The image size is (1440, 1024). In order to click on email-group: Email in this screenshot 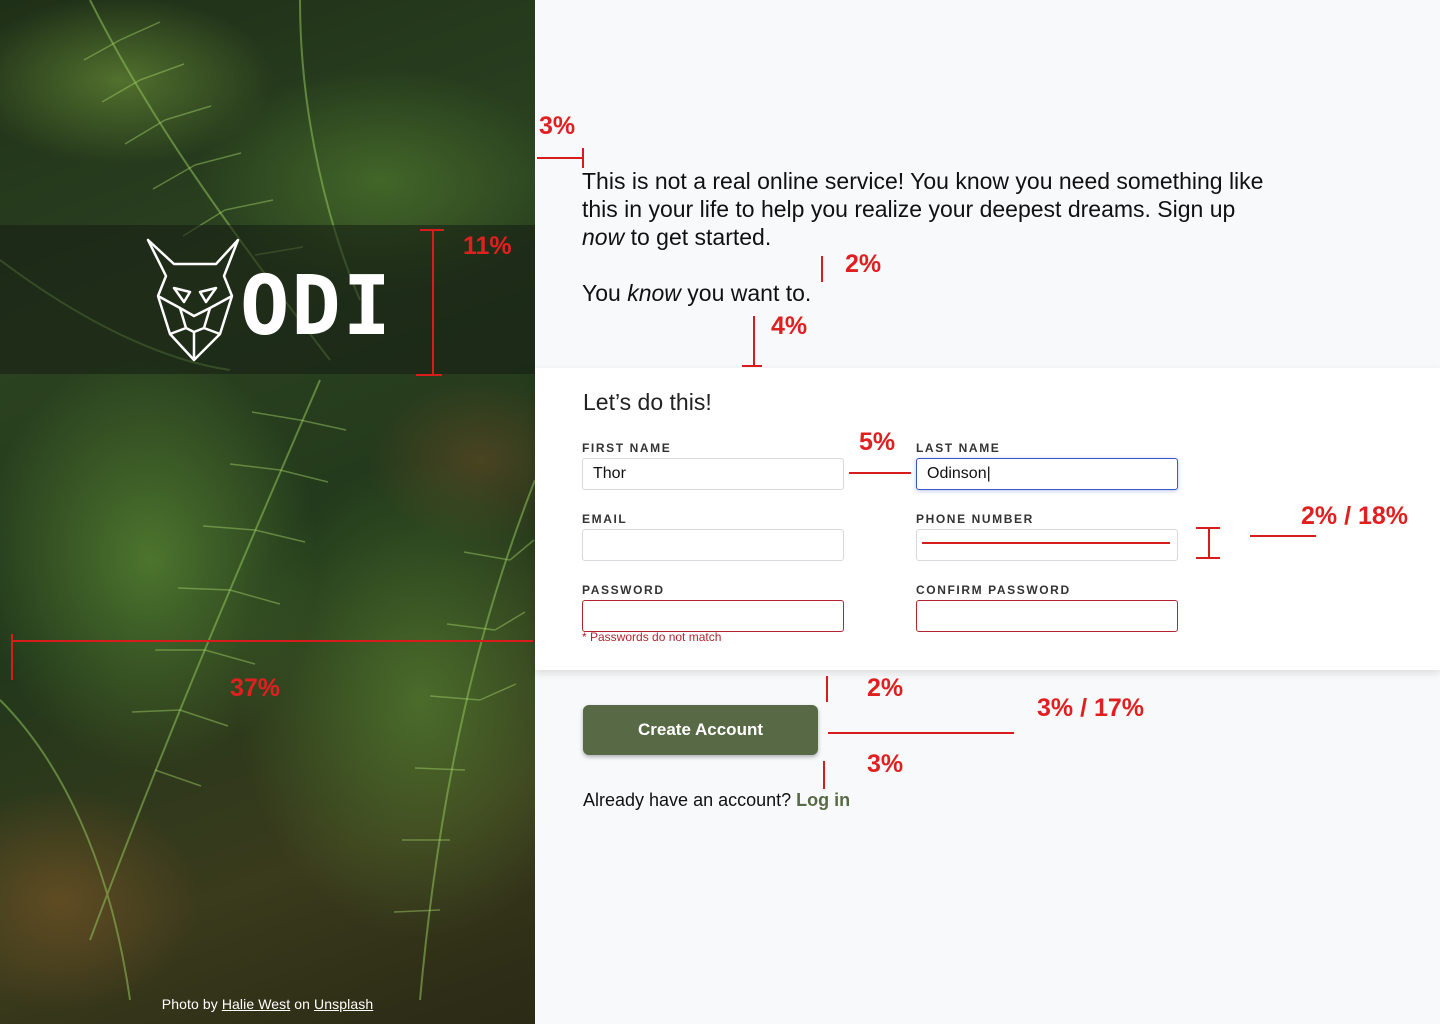, I will do `click(713, 536)`.